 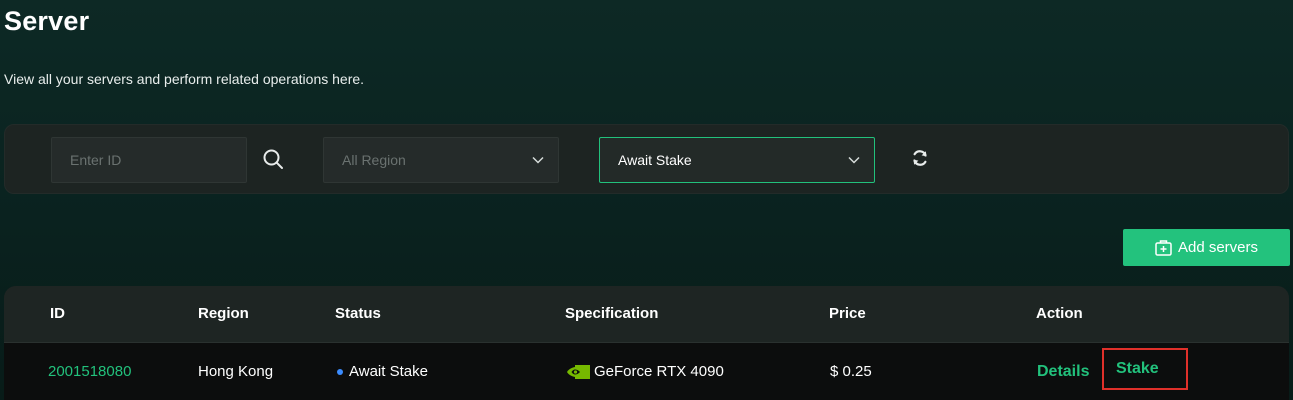 What do you see at coordinates (388, 371) in the screenshot?
I see `status-text: Await Stake` at bounding box center [388, 371].